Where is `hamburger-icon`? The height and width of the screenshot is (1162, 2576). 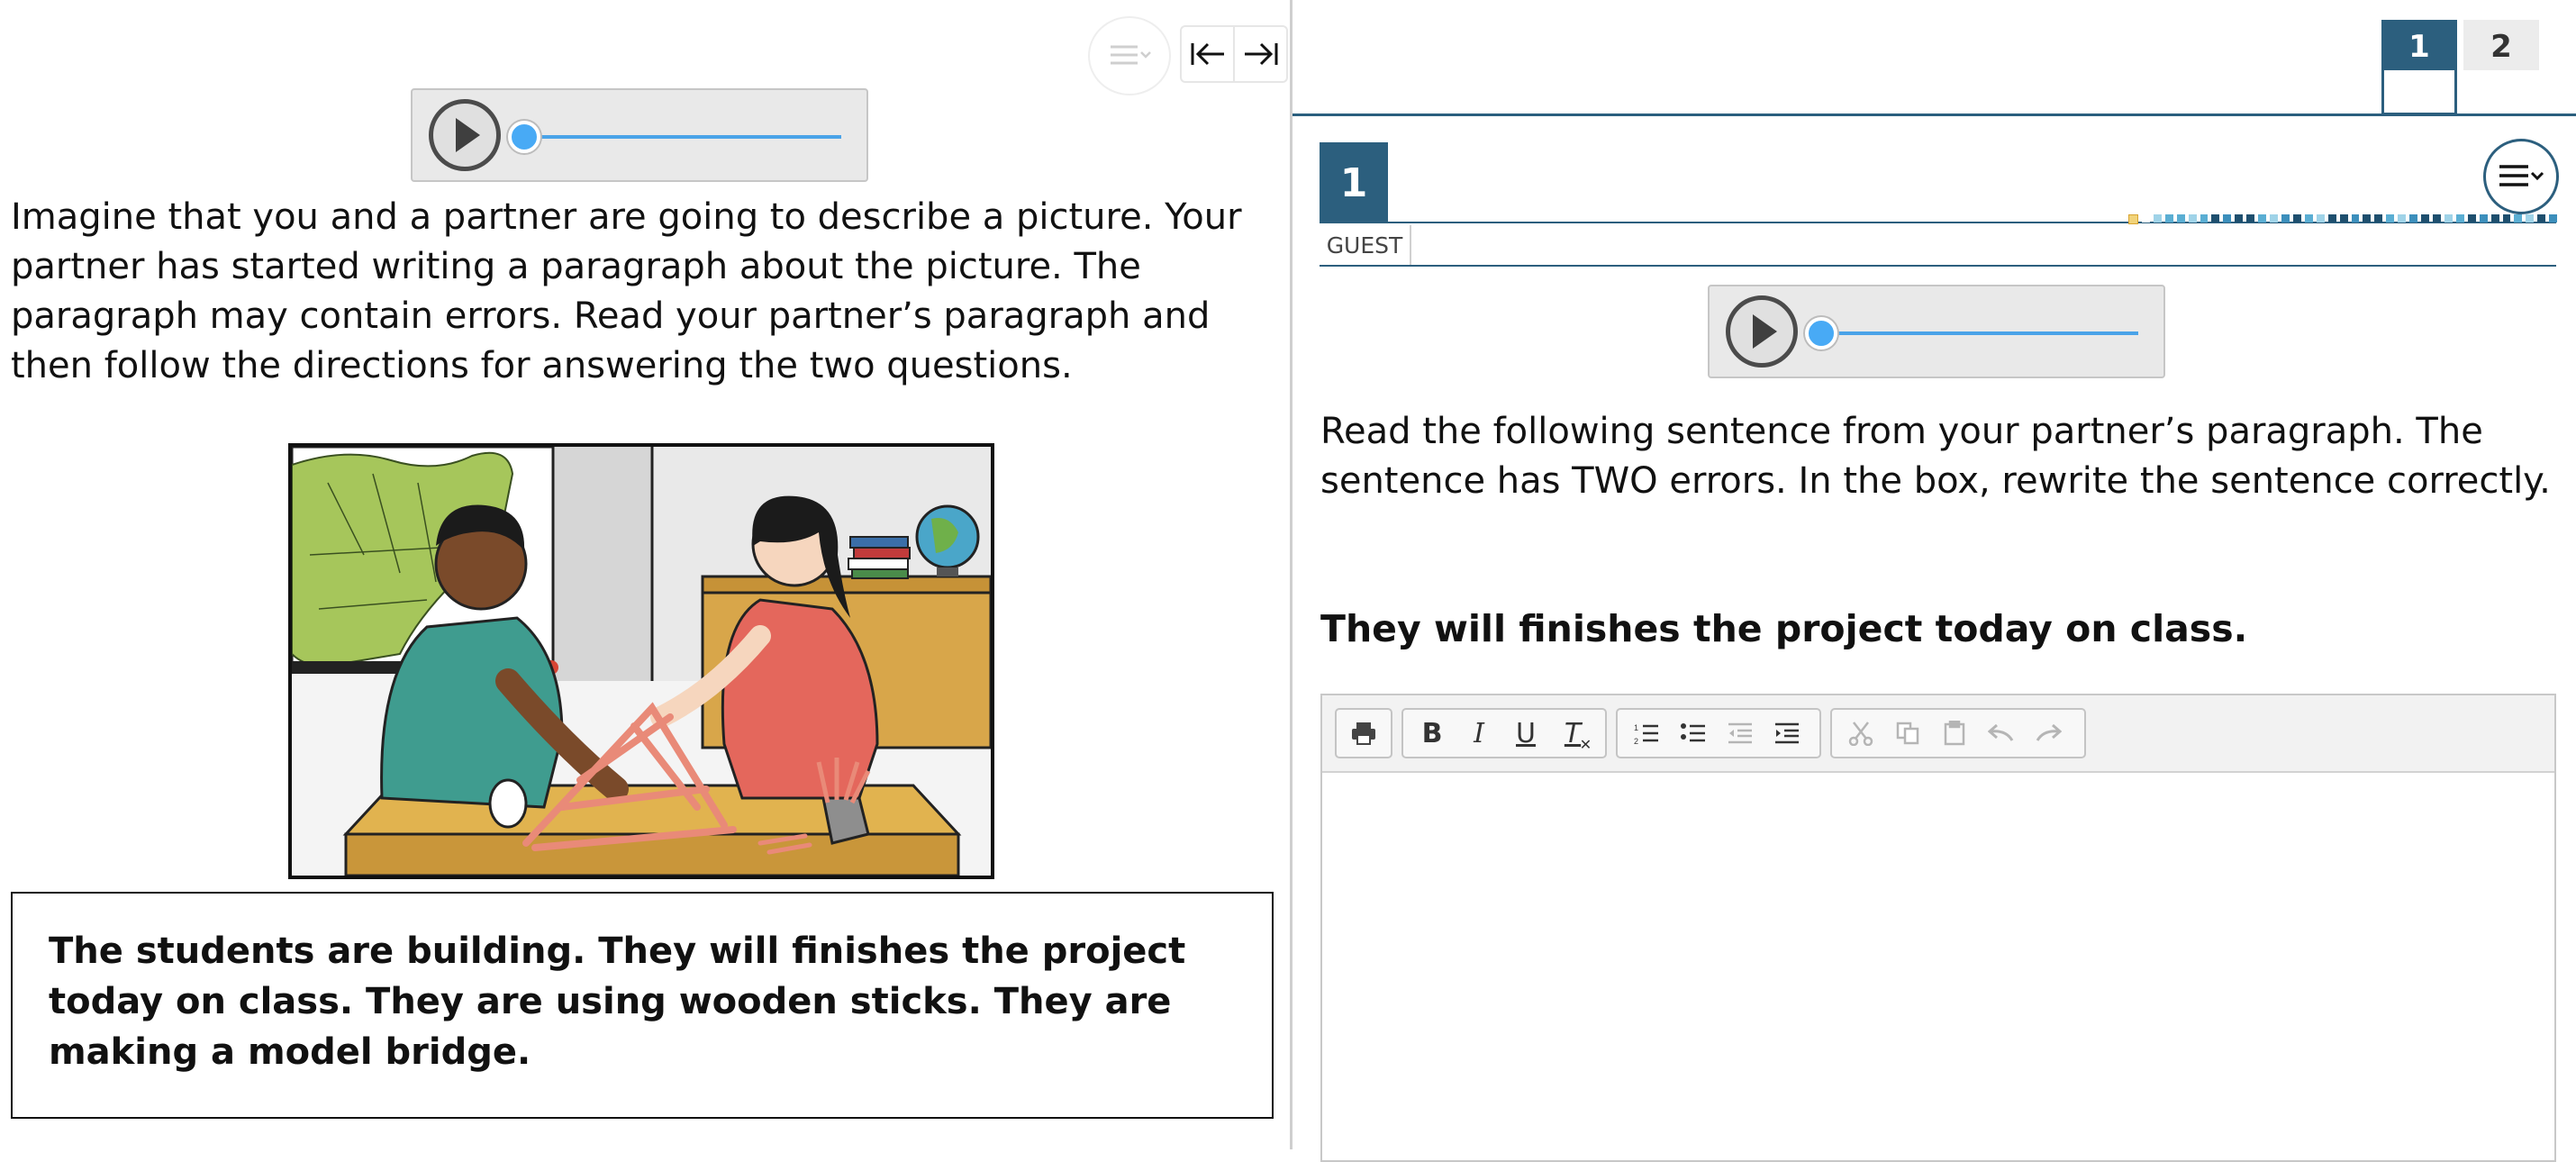
hamburger-icon is located at coordinates (1131, 55).